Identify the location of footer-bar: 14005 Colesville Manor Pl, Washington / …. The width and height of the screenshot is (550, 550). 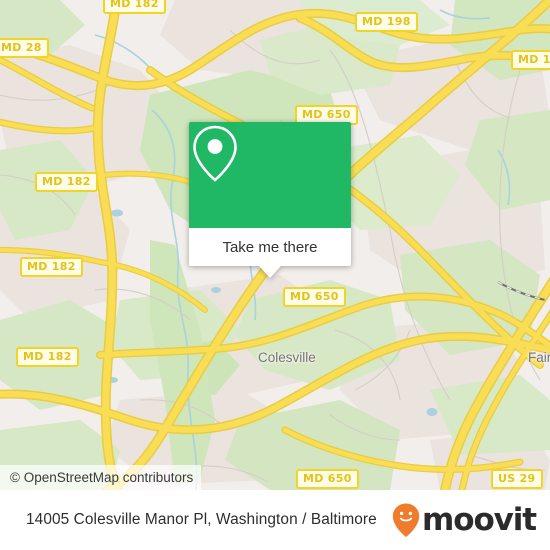
(275, 520).